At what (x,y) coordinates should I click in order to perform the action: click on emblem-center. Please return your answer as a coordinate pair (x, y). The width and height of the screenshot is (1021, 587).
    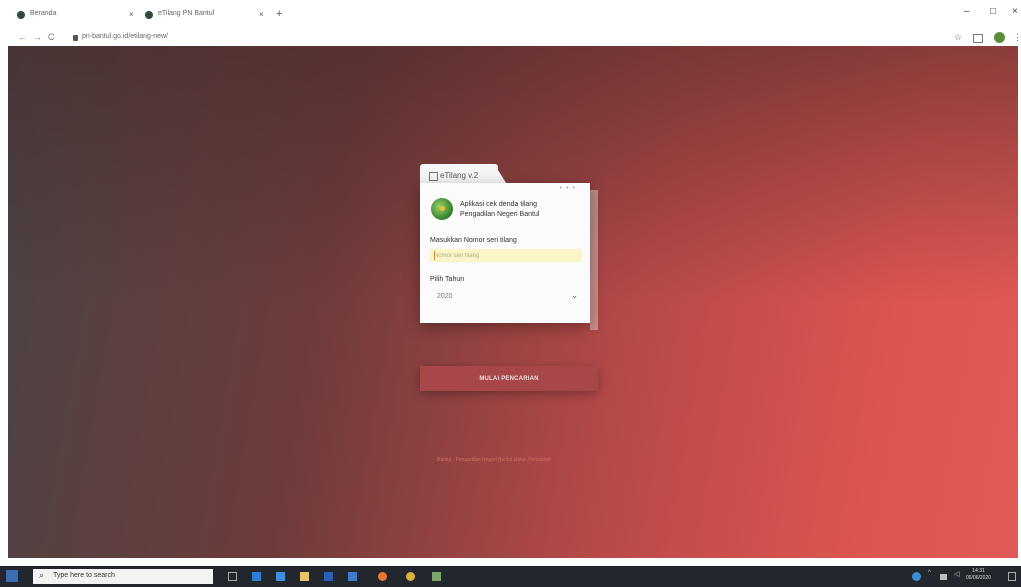
    Looking at the image, I should click on (442, 208).